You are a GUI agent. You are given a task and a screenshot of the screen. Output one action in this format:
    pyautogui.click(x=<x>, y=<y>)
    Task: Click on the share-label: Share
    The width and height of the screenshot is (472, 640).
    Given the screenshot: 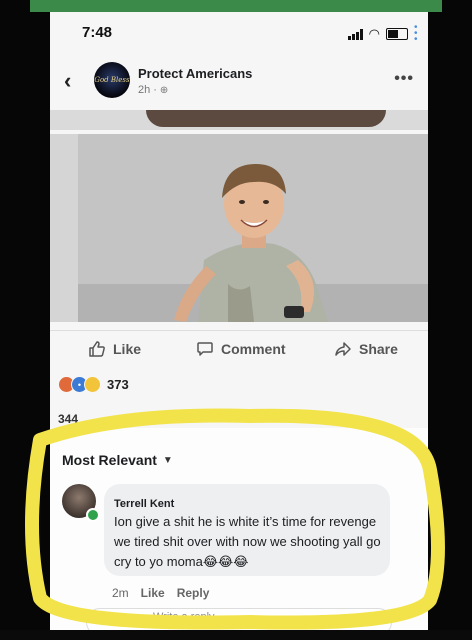 What is the action you would take?
    pyautogui.click(x=378, y=349)
    